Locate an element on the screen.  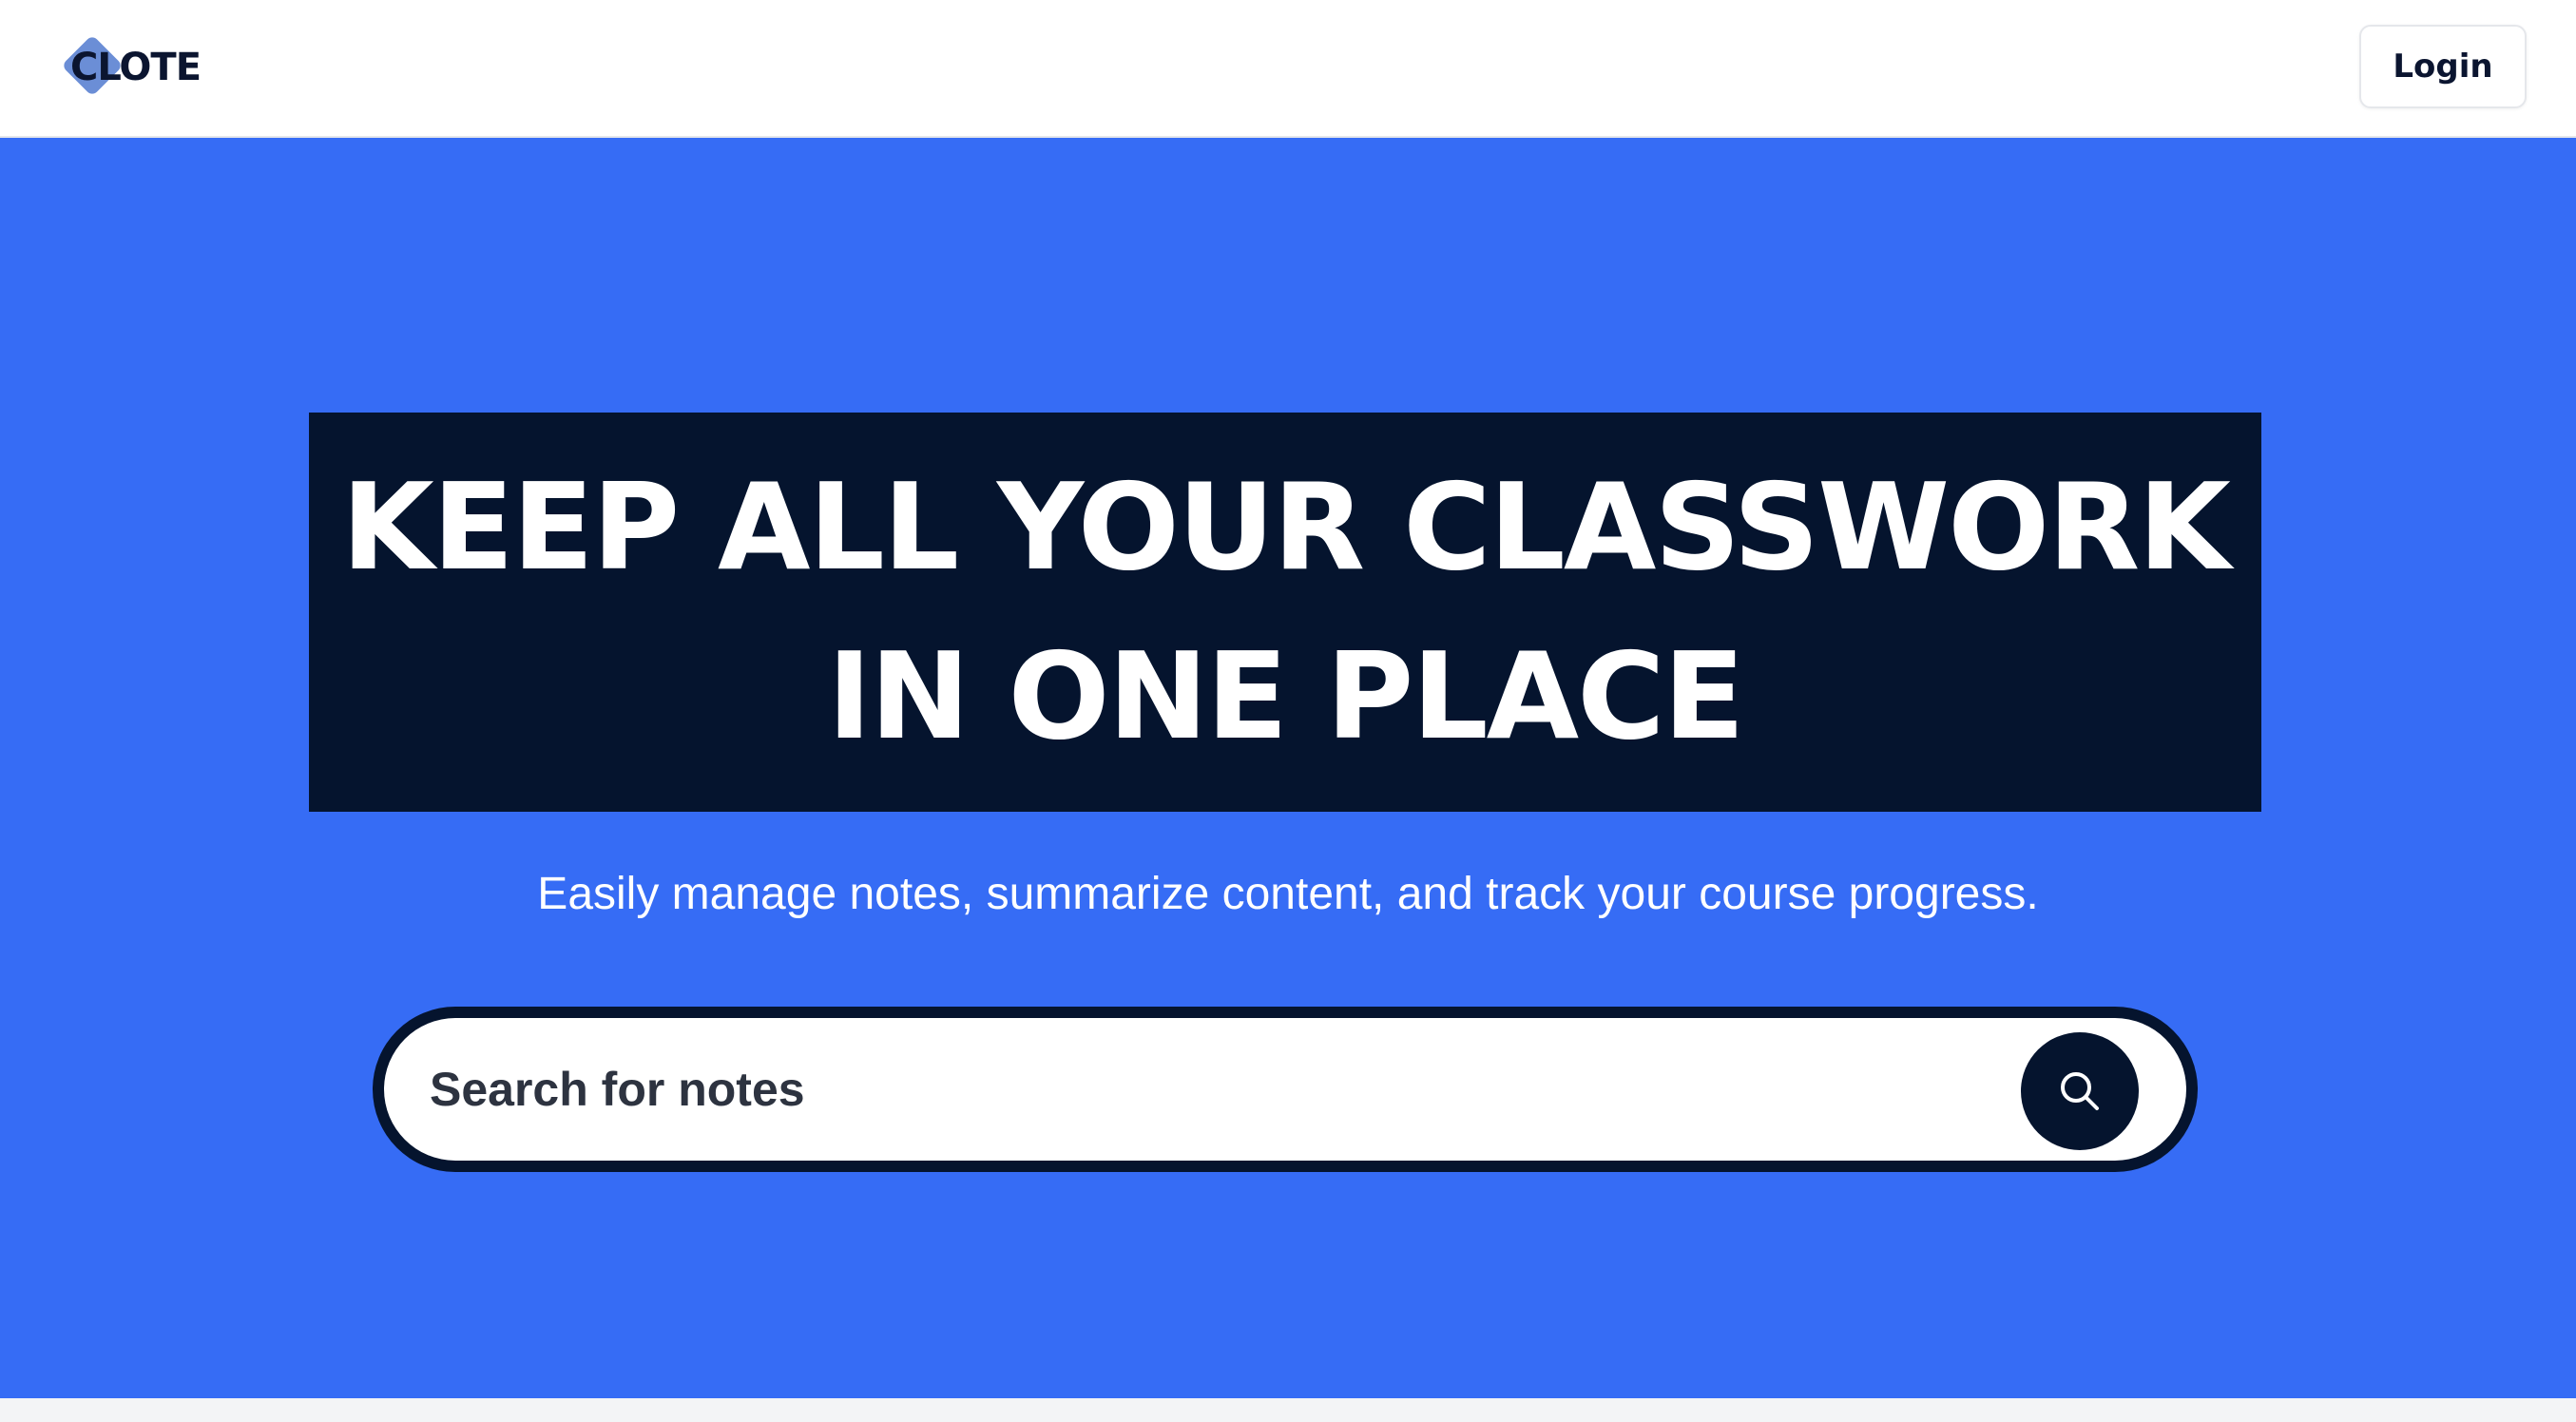
search-input is located at coordinates (1171, 1090).